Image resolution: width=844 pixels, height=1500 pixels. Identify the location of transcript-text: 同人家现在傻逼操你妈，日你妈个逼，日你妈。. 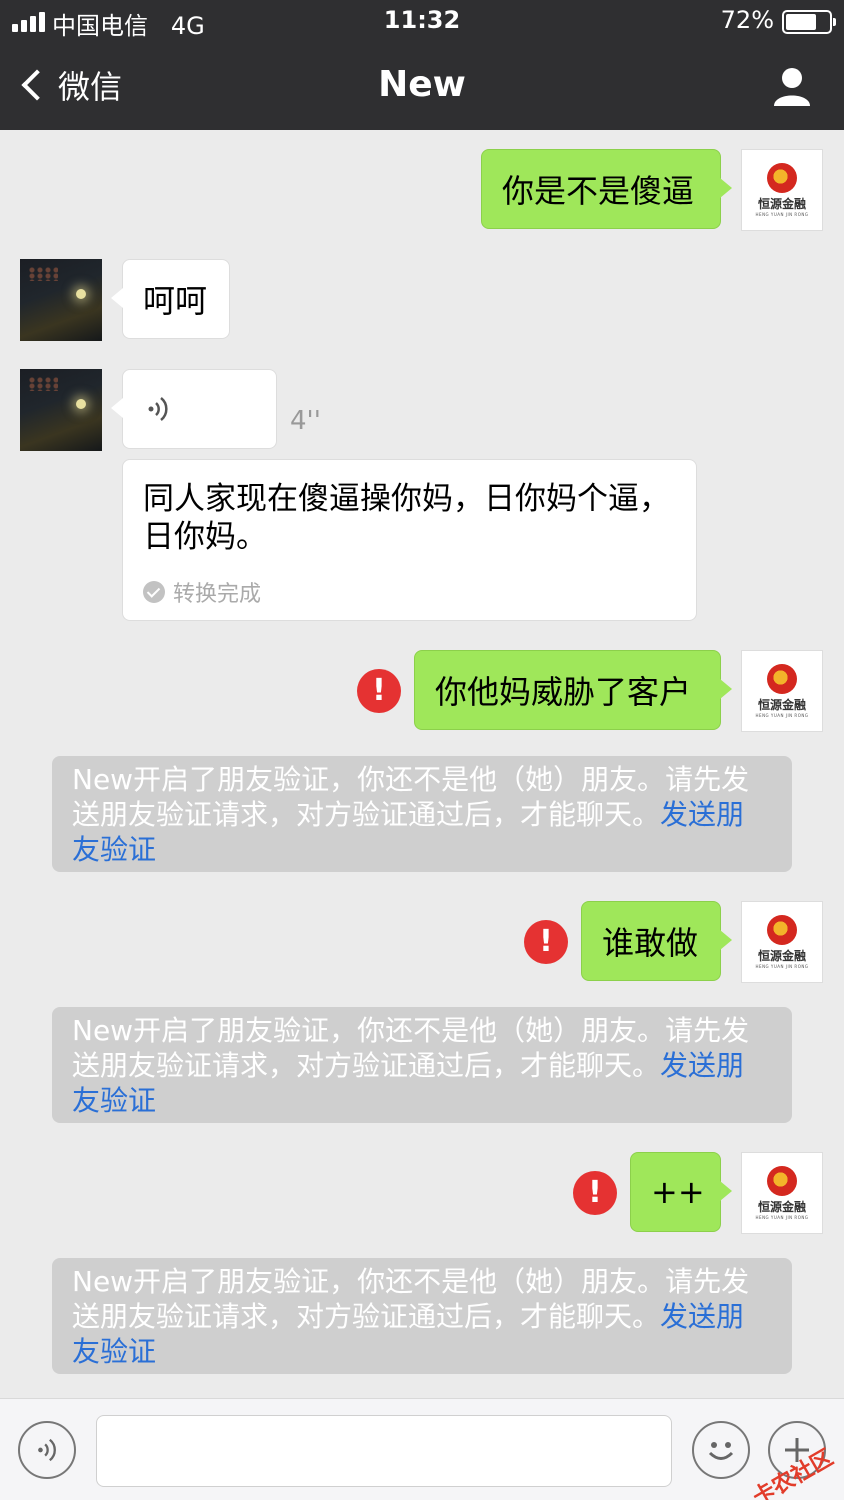
(406, 518).